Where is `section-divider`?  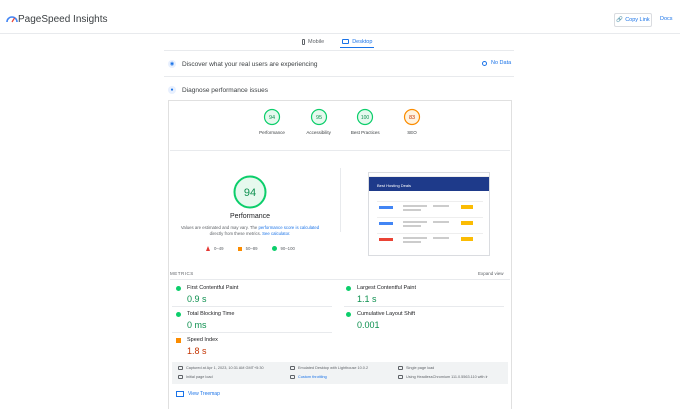 section-divider is located at coordinates (339, 76).